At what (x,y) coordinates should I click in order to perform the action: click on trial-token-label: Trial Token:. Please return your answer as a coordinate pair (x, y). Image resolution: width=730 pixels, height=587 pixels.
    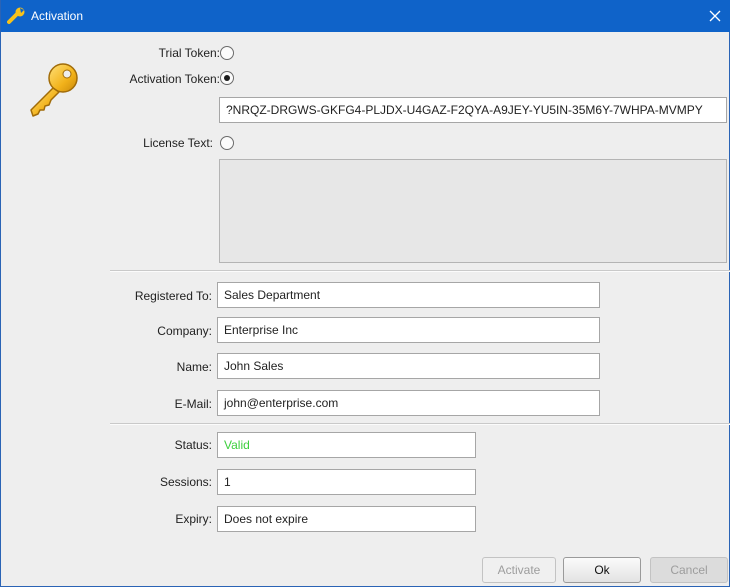
    Looking at the image, I should click on (189, 53).